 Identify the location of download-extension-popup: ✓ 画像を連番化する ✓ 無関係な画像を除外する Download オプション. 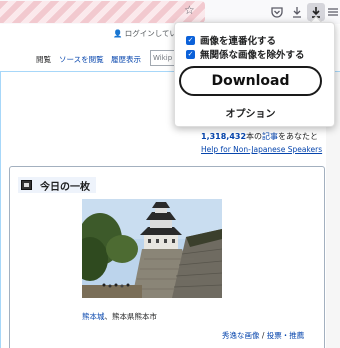
(254, 74).